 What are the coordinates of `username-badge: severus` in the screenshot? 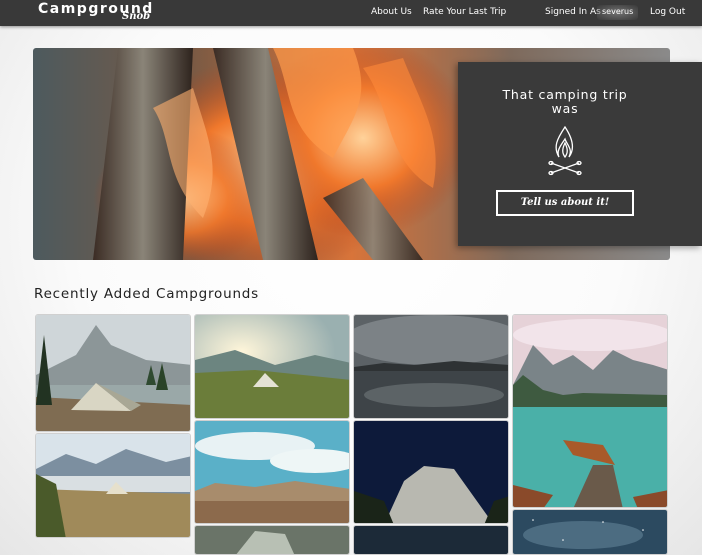 It's located at (618, 12).